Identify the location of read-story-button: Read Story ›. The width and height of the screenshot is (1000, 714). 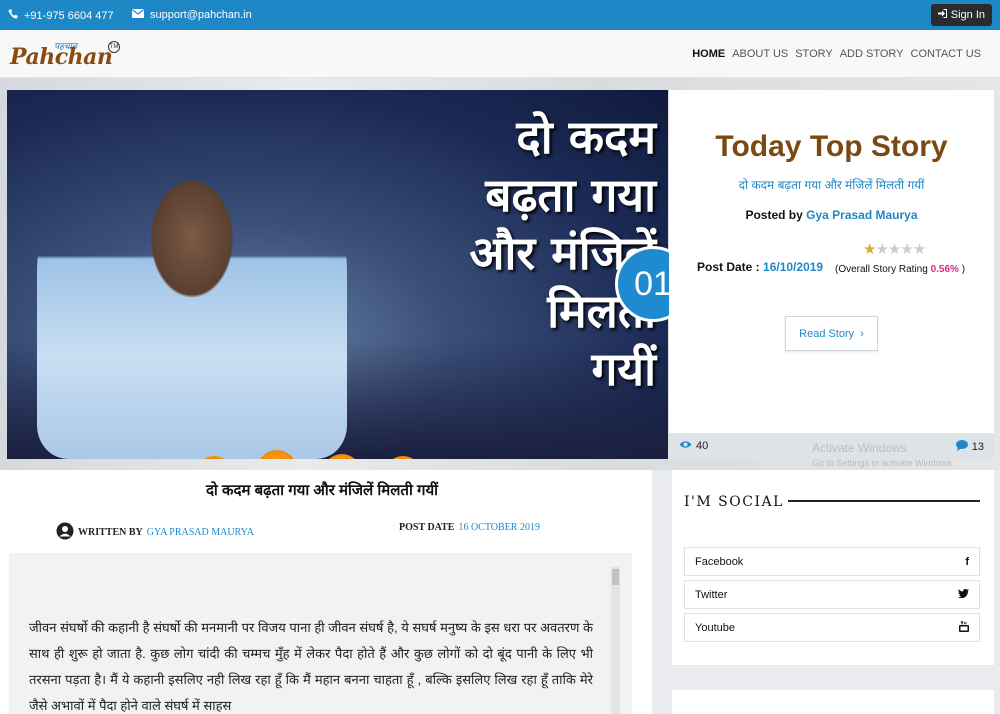
(831, 333).